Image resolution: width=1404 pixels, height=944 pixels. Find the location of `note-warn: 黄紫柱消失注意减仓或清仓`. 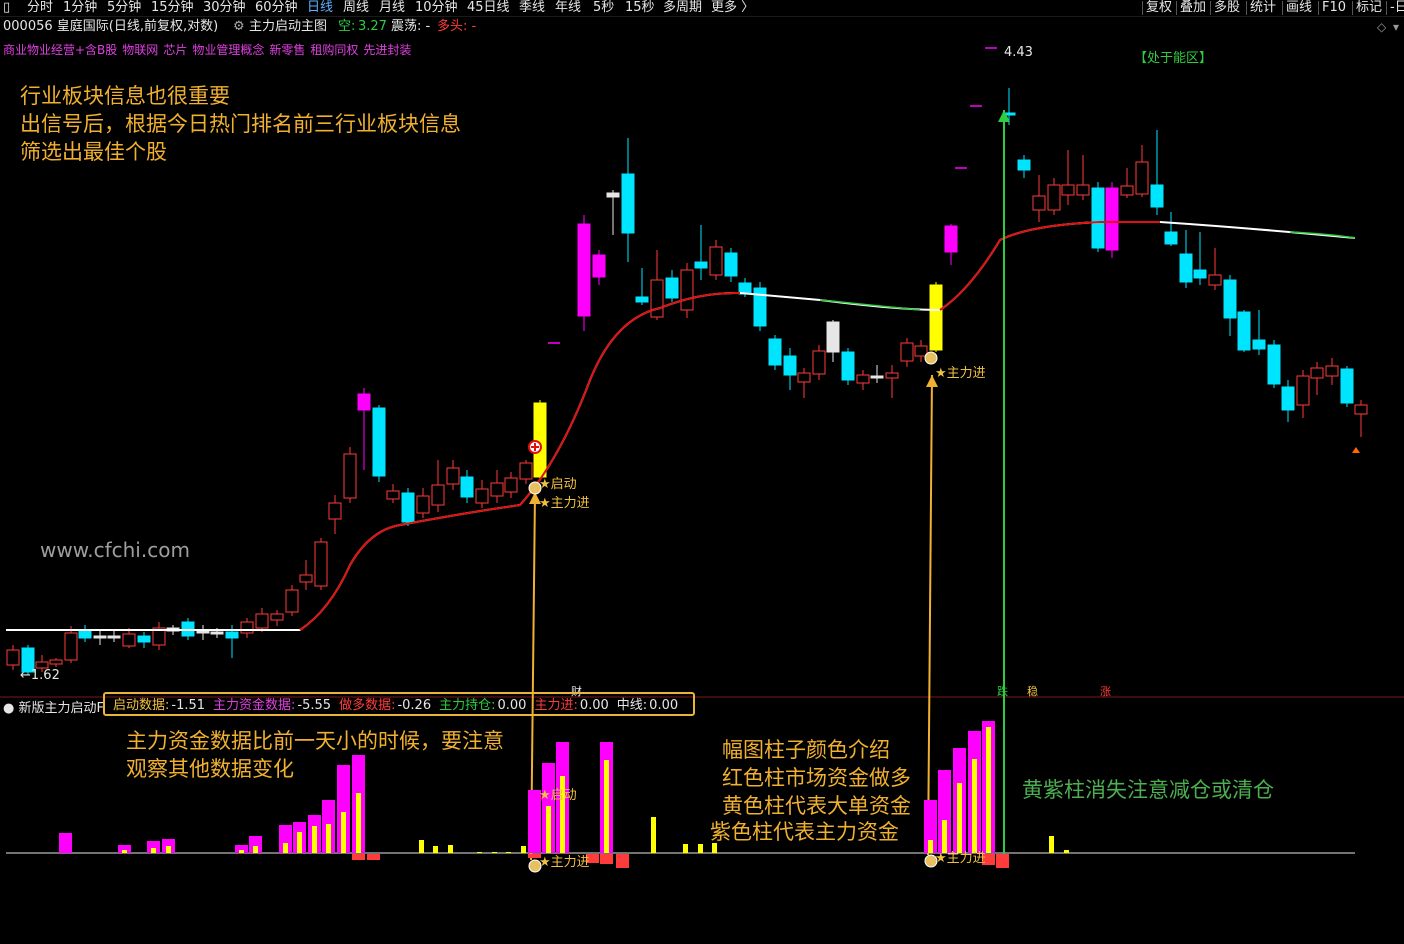

note-warn: 黄紫柱消失注意减仓或清仓 is located at coordinates (1148, 790).